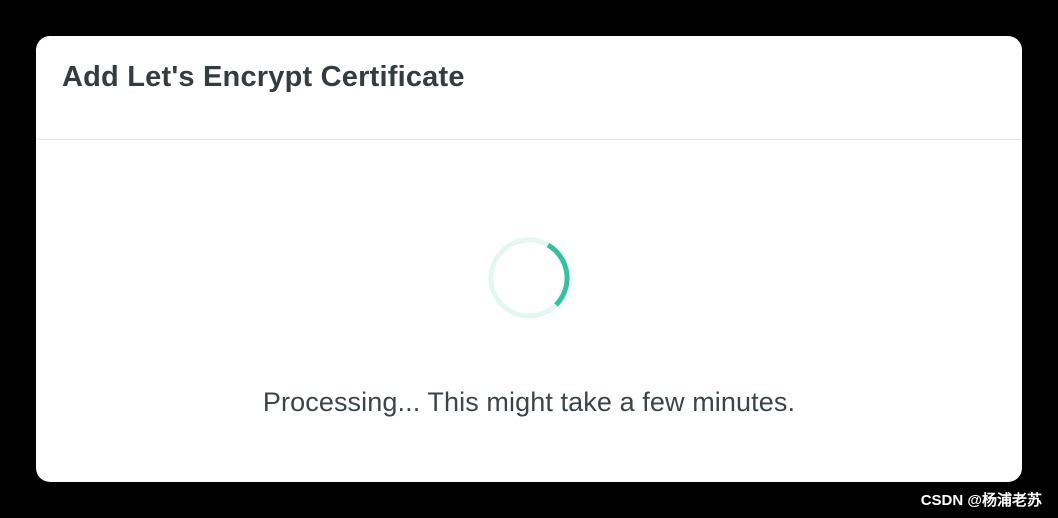 The width and height of the screenshot is (1058, 518). What do you see at coordinates (263, 77) in the screenshot?
I see `modal-title: Add Let's Encrypt Certificate` at bounding box center [263, 77].